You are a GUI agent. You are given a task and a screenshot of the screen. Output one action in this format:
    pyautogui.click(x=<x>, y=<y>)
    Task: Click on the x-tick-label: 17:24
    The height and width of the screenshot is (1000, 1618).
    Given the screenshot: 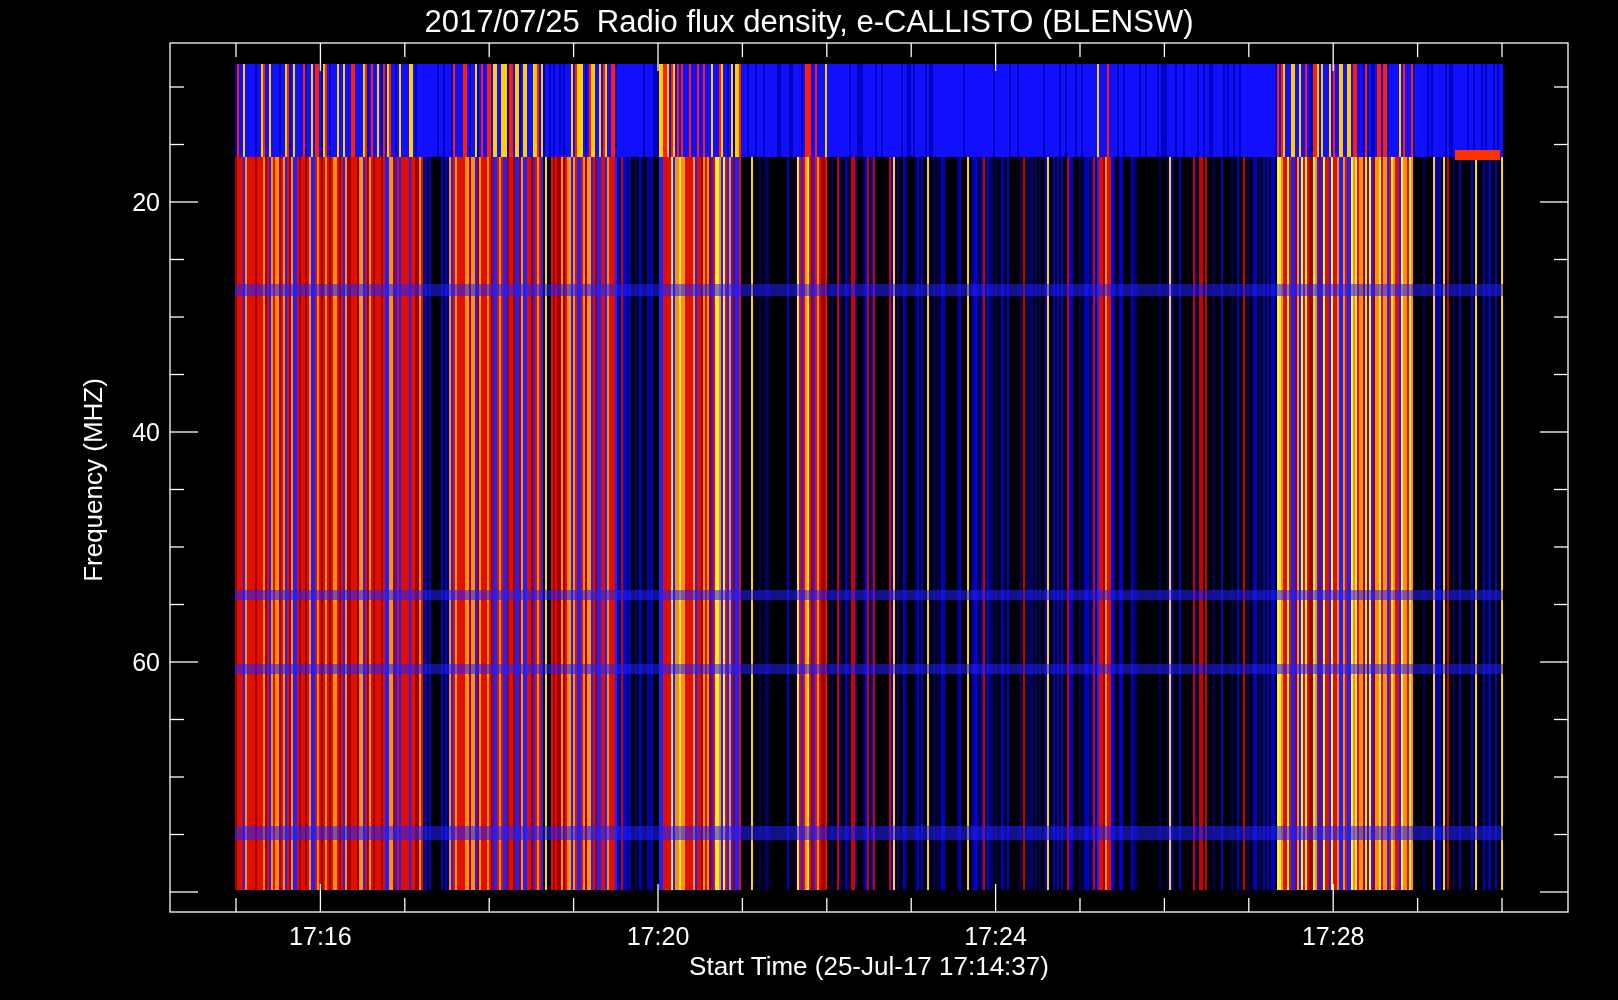 What is the action you would take?
    pyautogui.click(x=995, y=936)
    